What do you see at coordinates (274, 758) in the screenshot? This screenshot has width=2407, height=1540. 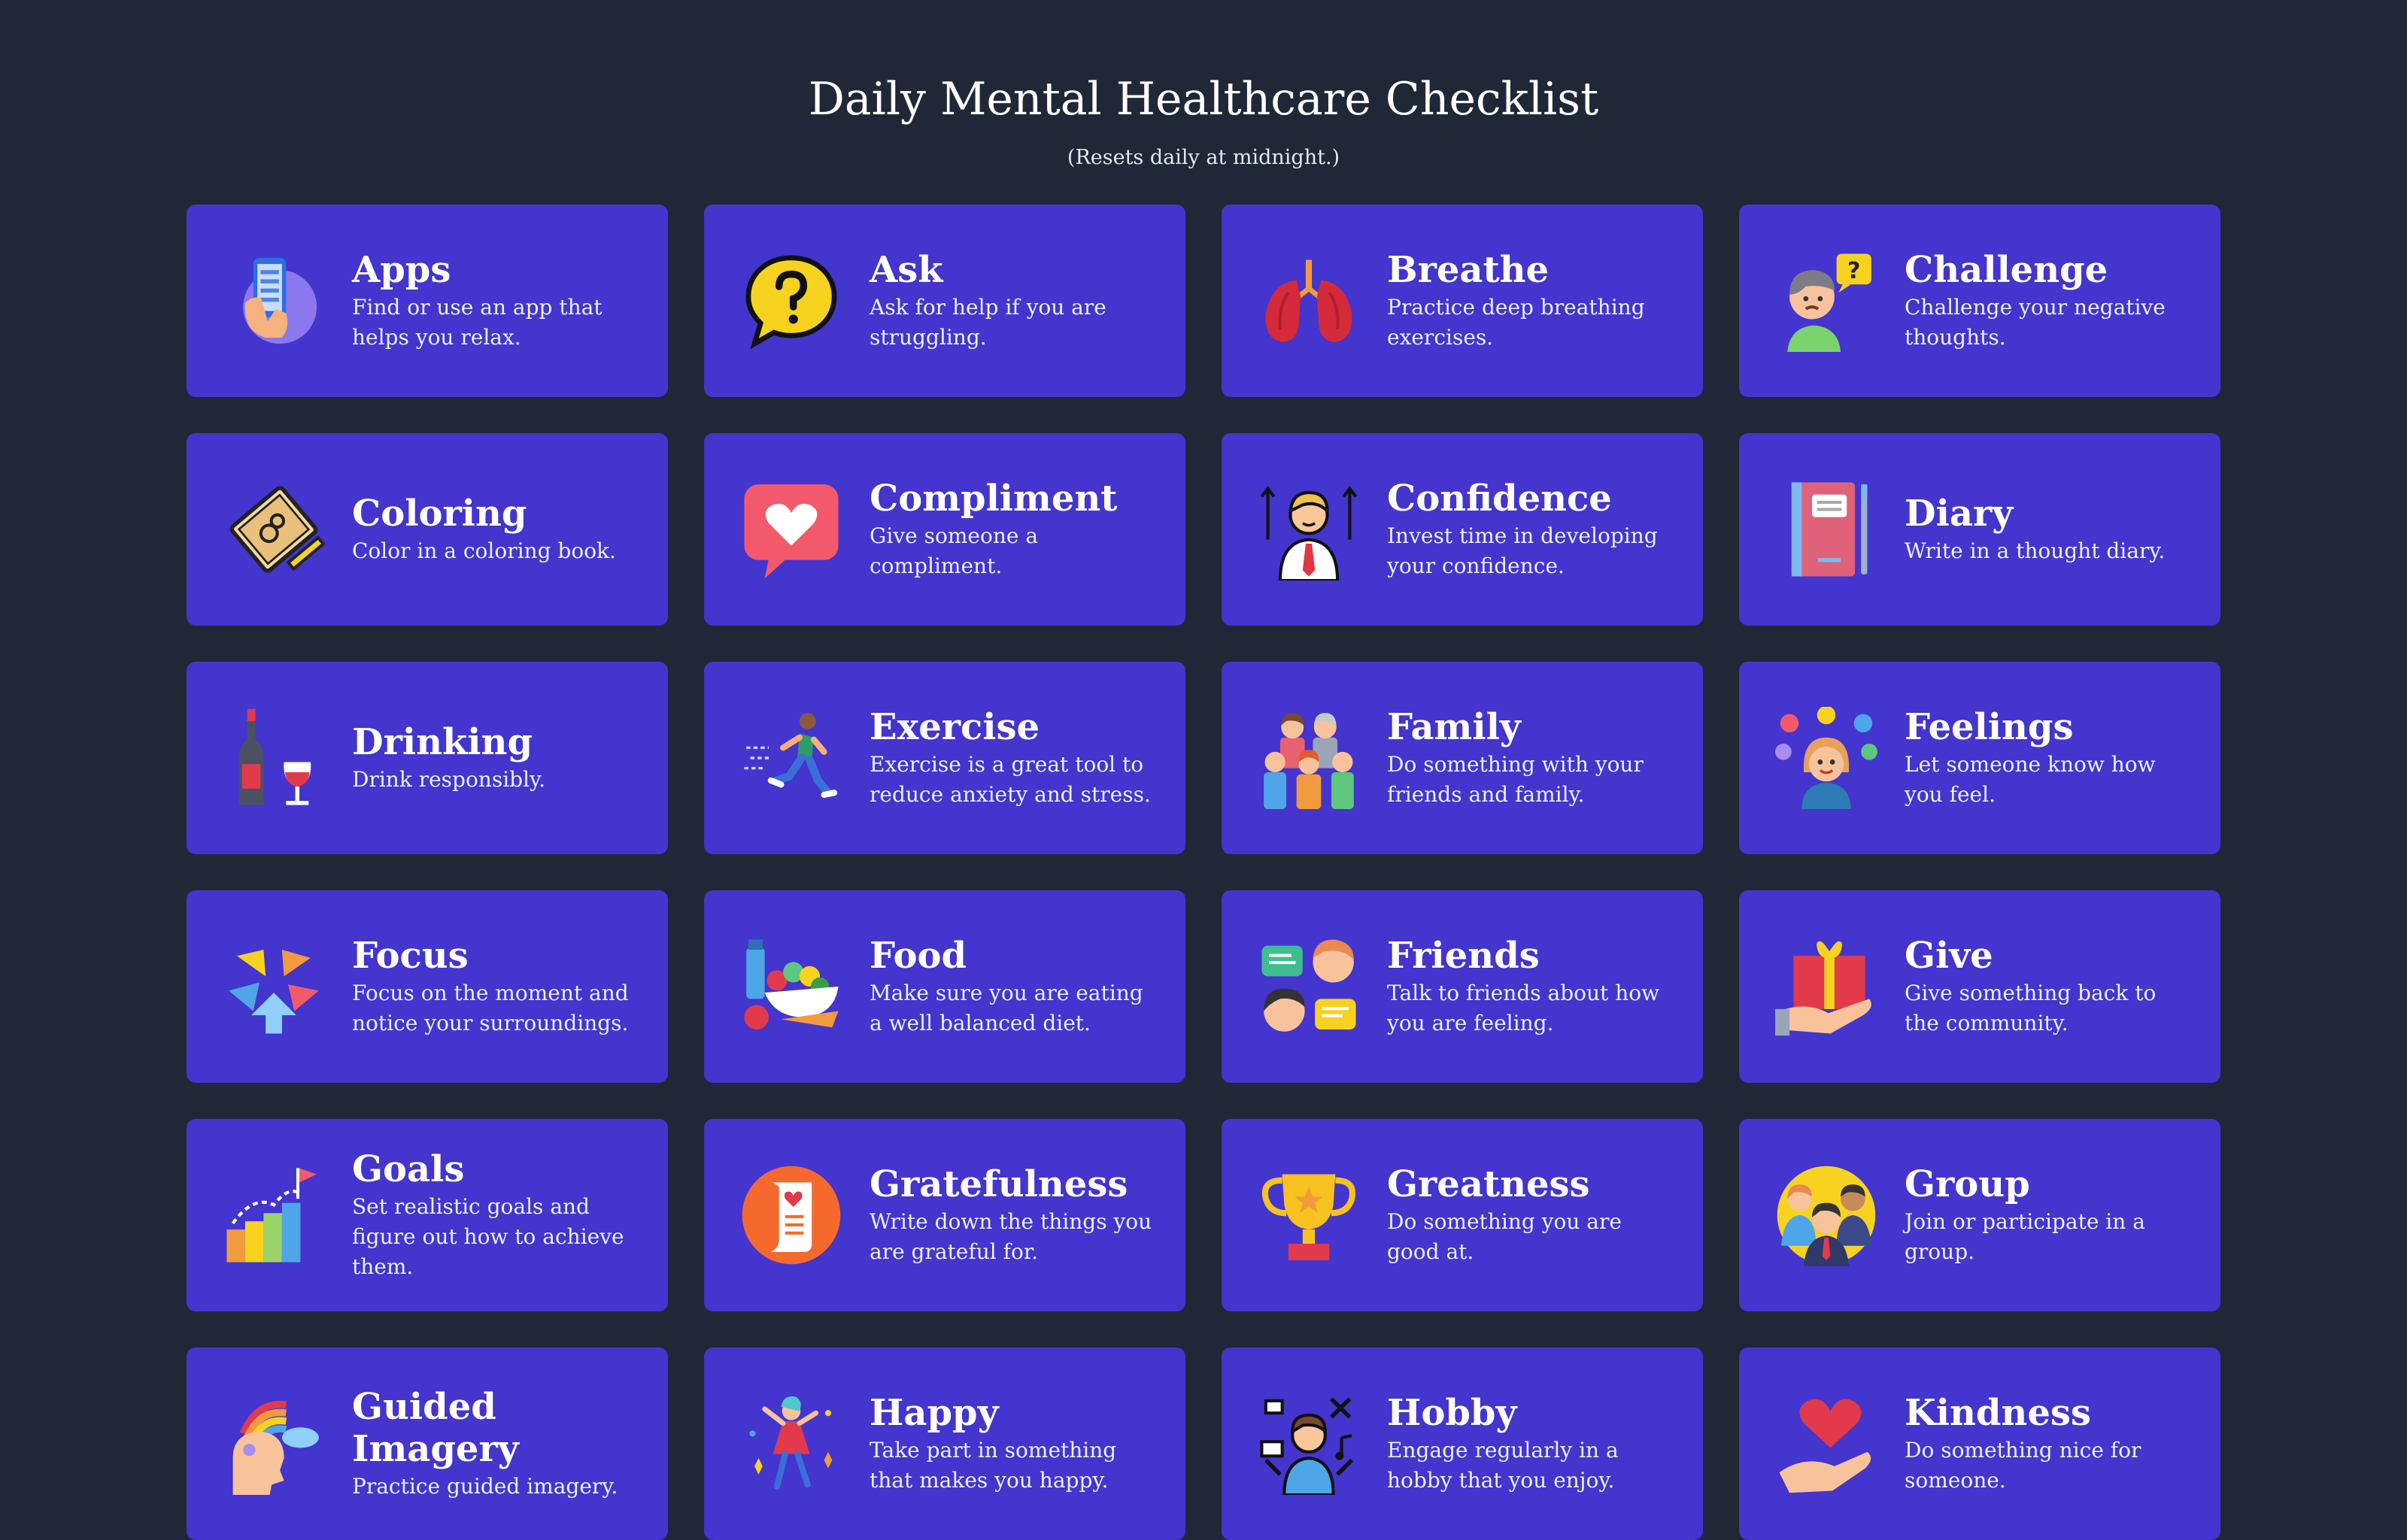 I see `wine-icon` at bounding box center [274, 758].